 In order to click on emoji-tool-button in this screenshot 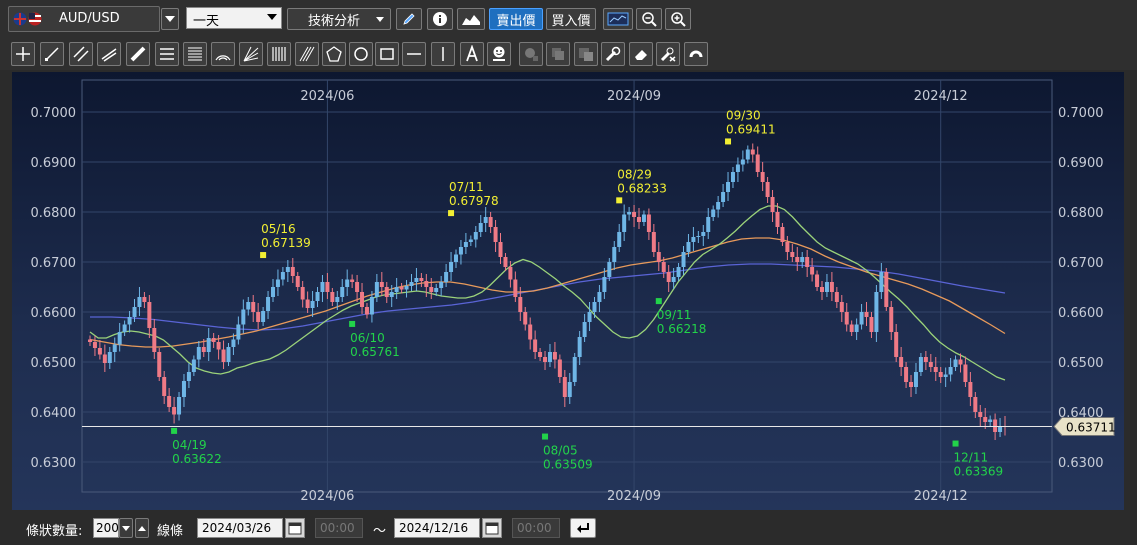, I will do `click(499, 54)`.